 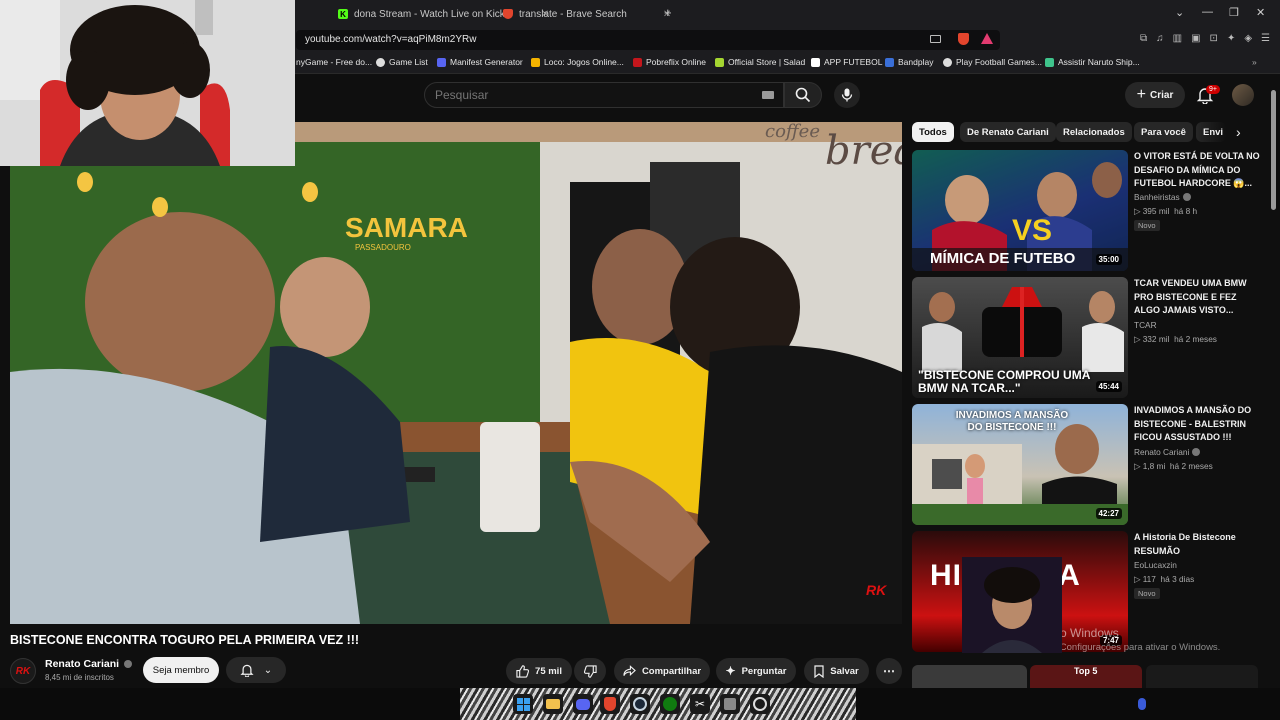 What do you see at coordinates (1199, 544) in the screenshot?
I see `recommendation-title: A Historia De Bistecone RESUMÃO` at bounding box center [1199, 544].